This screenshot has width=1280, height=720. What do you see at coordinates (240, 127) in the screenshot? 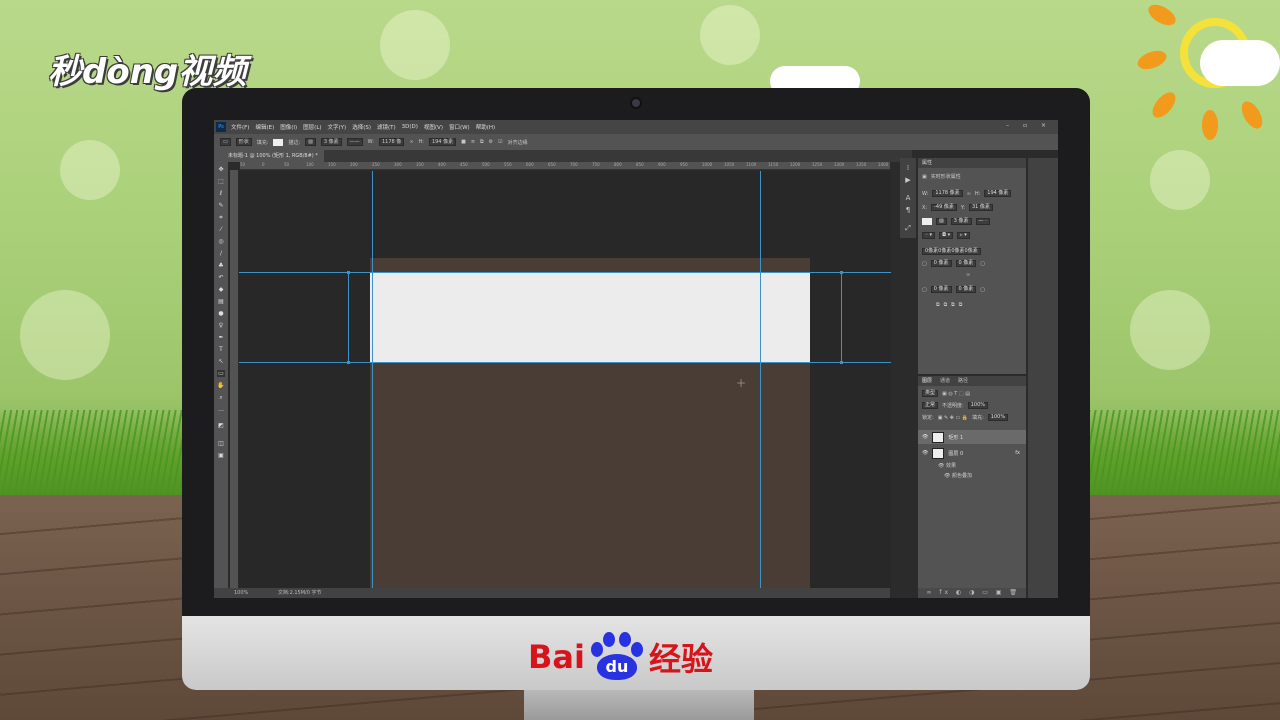
I see `menu-file: 文件(F)` at bounding box center [240, 127].